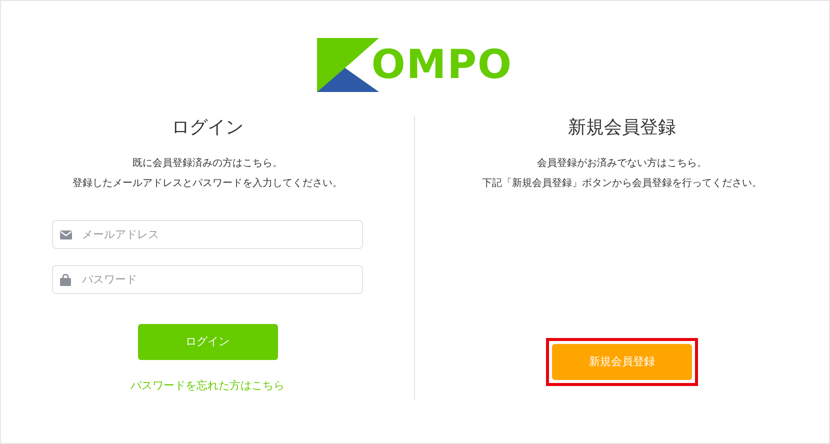 This screenshot has width=830, height=444. What do you see at coordinates (622, 128) in the screenshot?
I see `register-title: 新規会員登録` at bounding box center [622, 128].